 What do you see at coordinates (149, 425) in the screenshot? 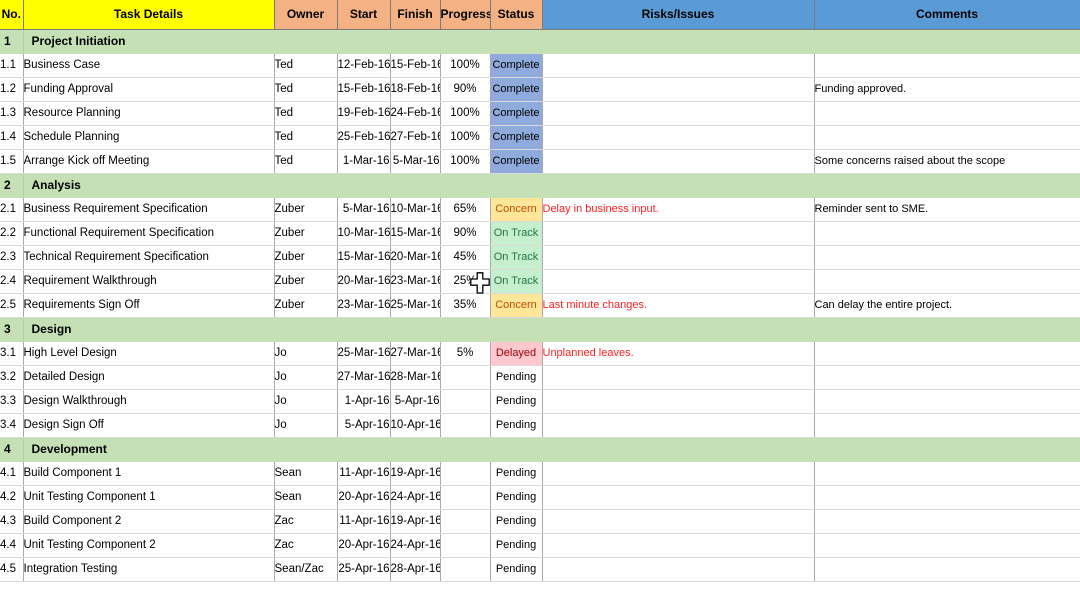
I see `cell-task: Design Sign Off` at bounding box center [149, 425].